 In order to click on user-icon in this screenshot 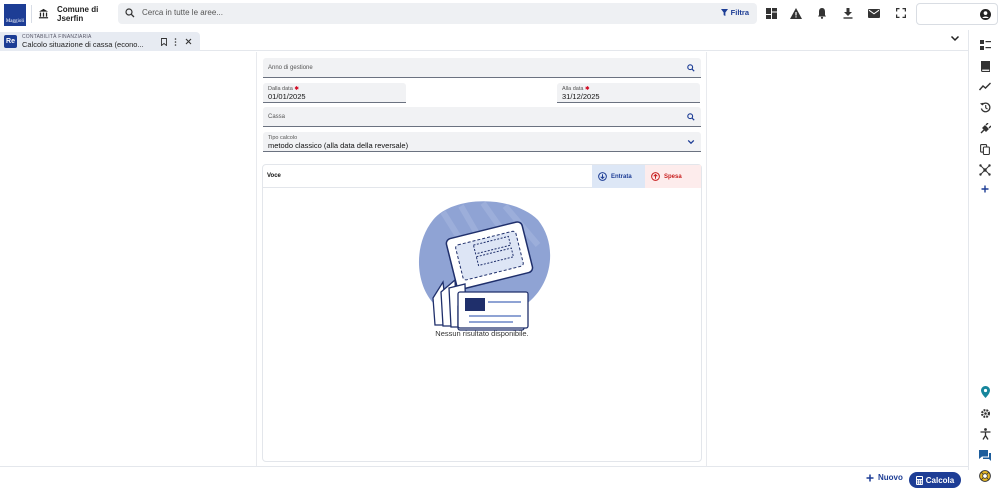, I will do `click(985, 14)`.